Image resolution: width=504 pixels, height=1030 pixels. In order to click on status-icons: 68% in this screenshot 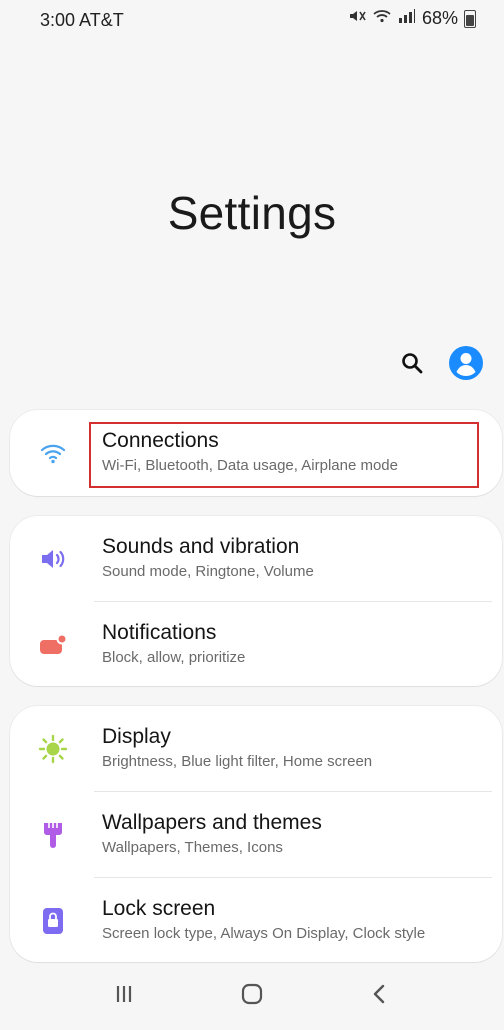, I will do `click(412, 18)`.